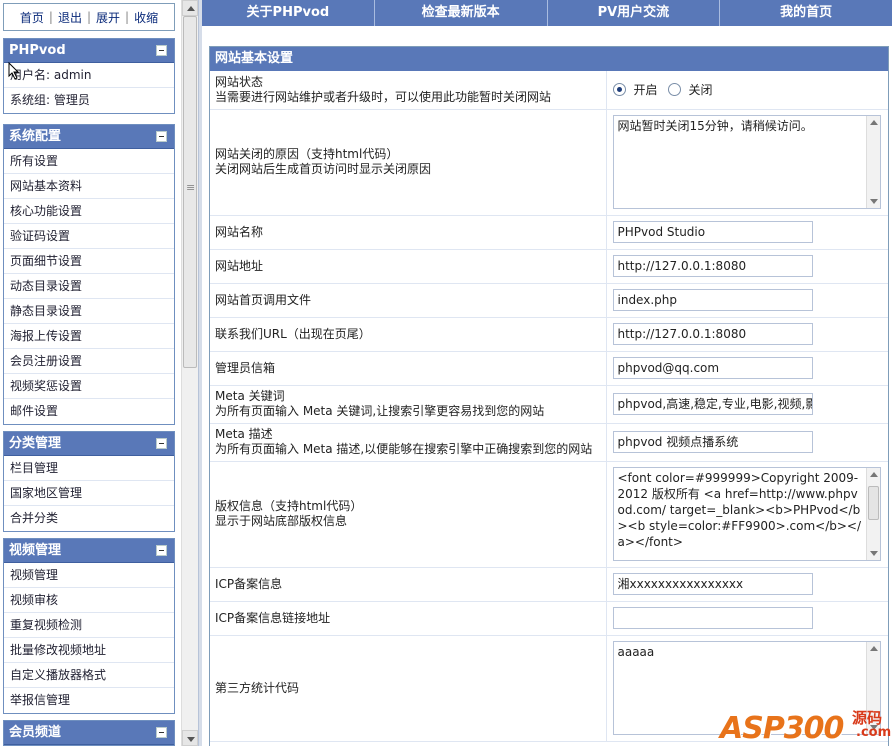 Image resolution: width=892 pixels, height=746 pixels. Describe the element at coordinates (89, 675) in the screenshot. I see `sidebar-item-custom-player: 自定义播放器格式` at that location.